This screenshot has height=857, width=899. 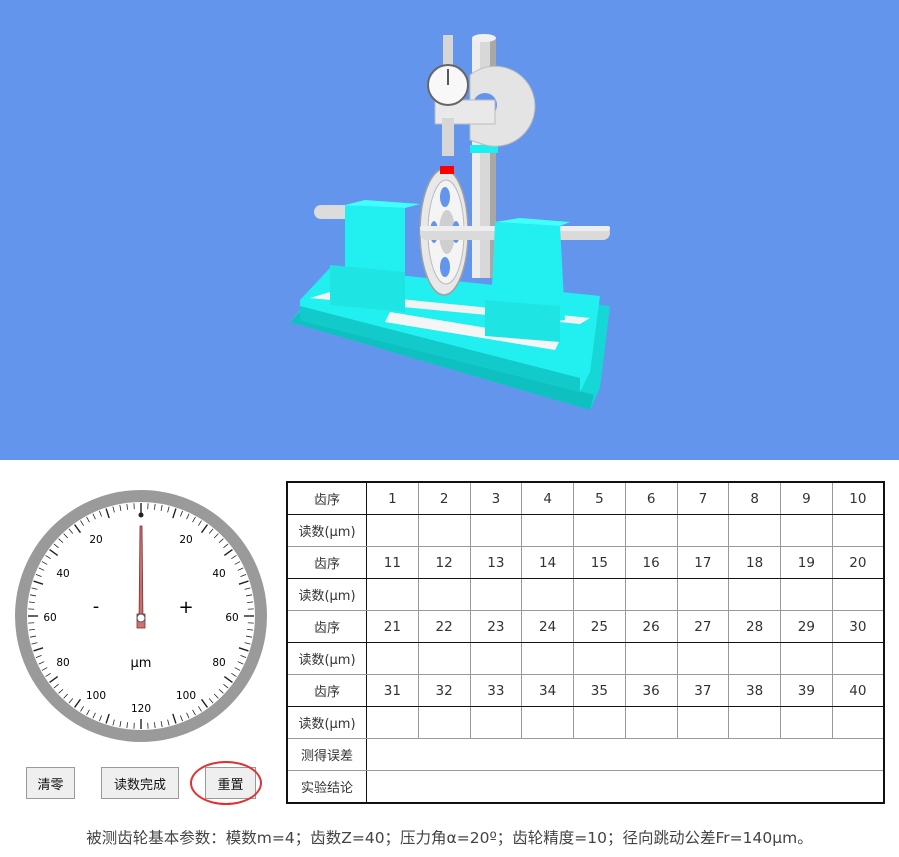 What do you see at coordinates (444, 690) in the screenshot?
I see `tooth-index-cell: 32` at bounding box center [444, 690].